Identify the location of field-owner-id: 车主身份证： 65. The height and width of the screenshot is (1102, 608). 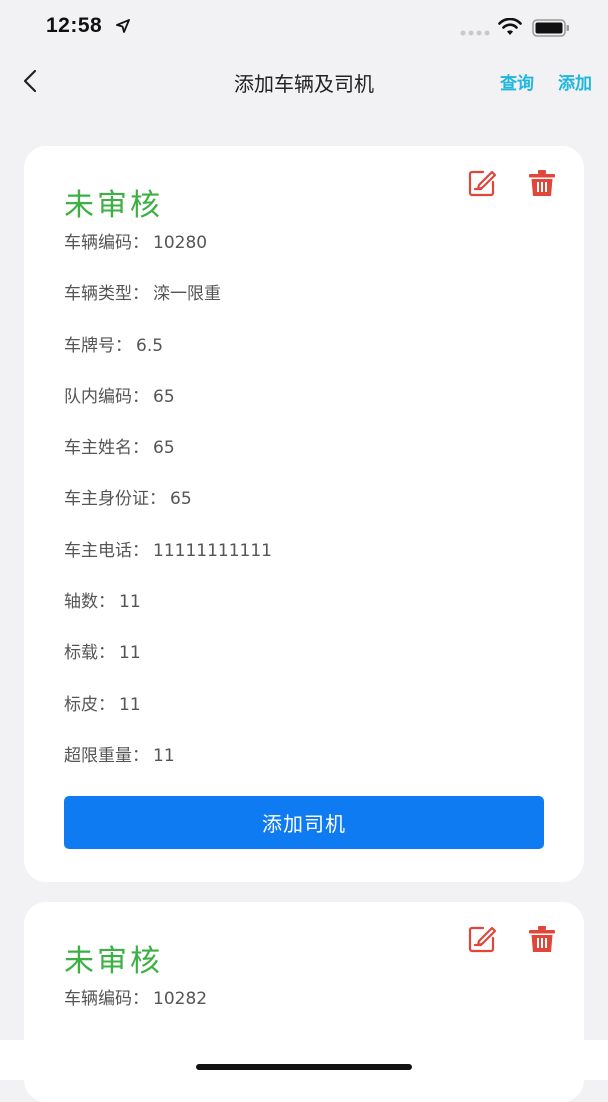
(128, 499).